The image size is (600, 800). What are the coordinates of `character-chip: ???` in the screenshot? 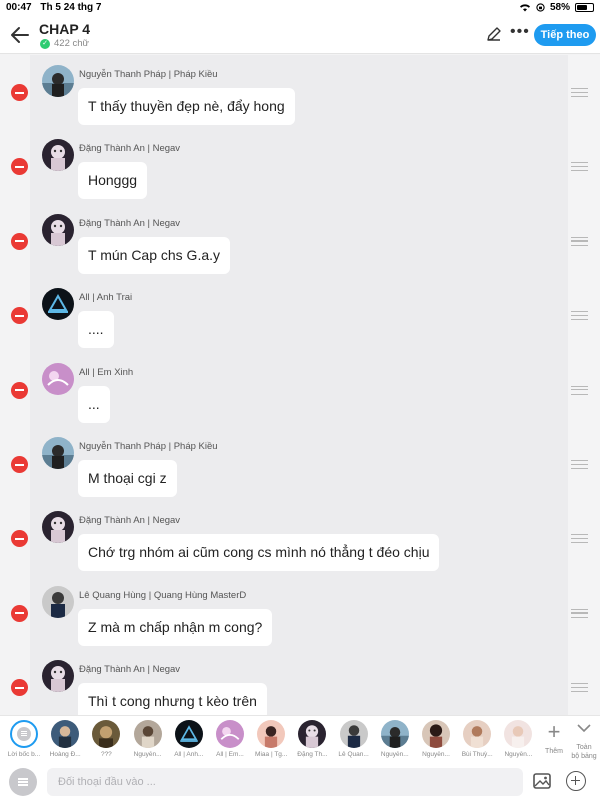 It's located at (106, 742).